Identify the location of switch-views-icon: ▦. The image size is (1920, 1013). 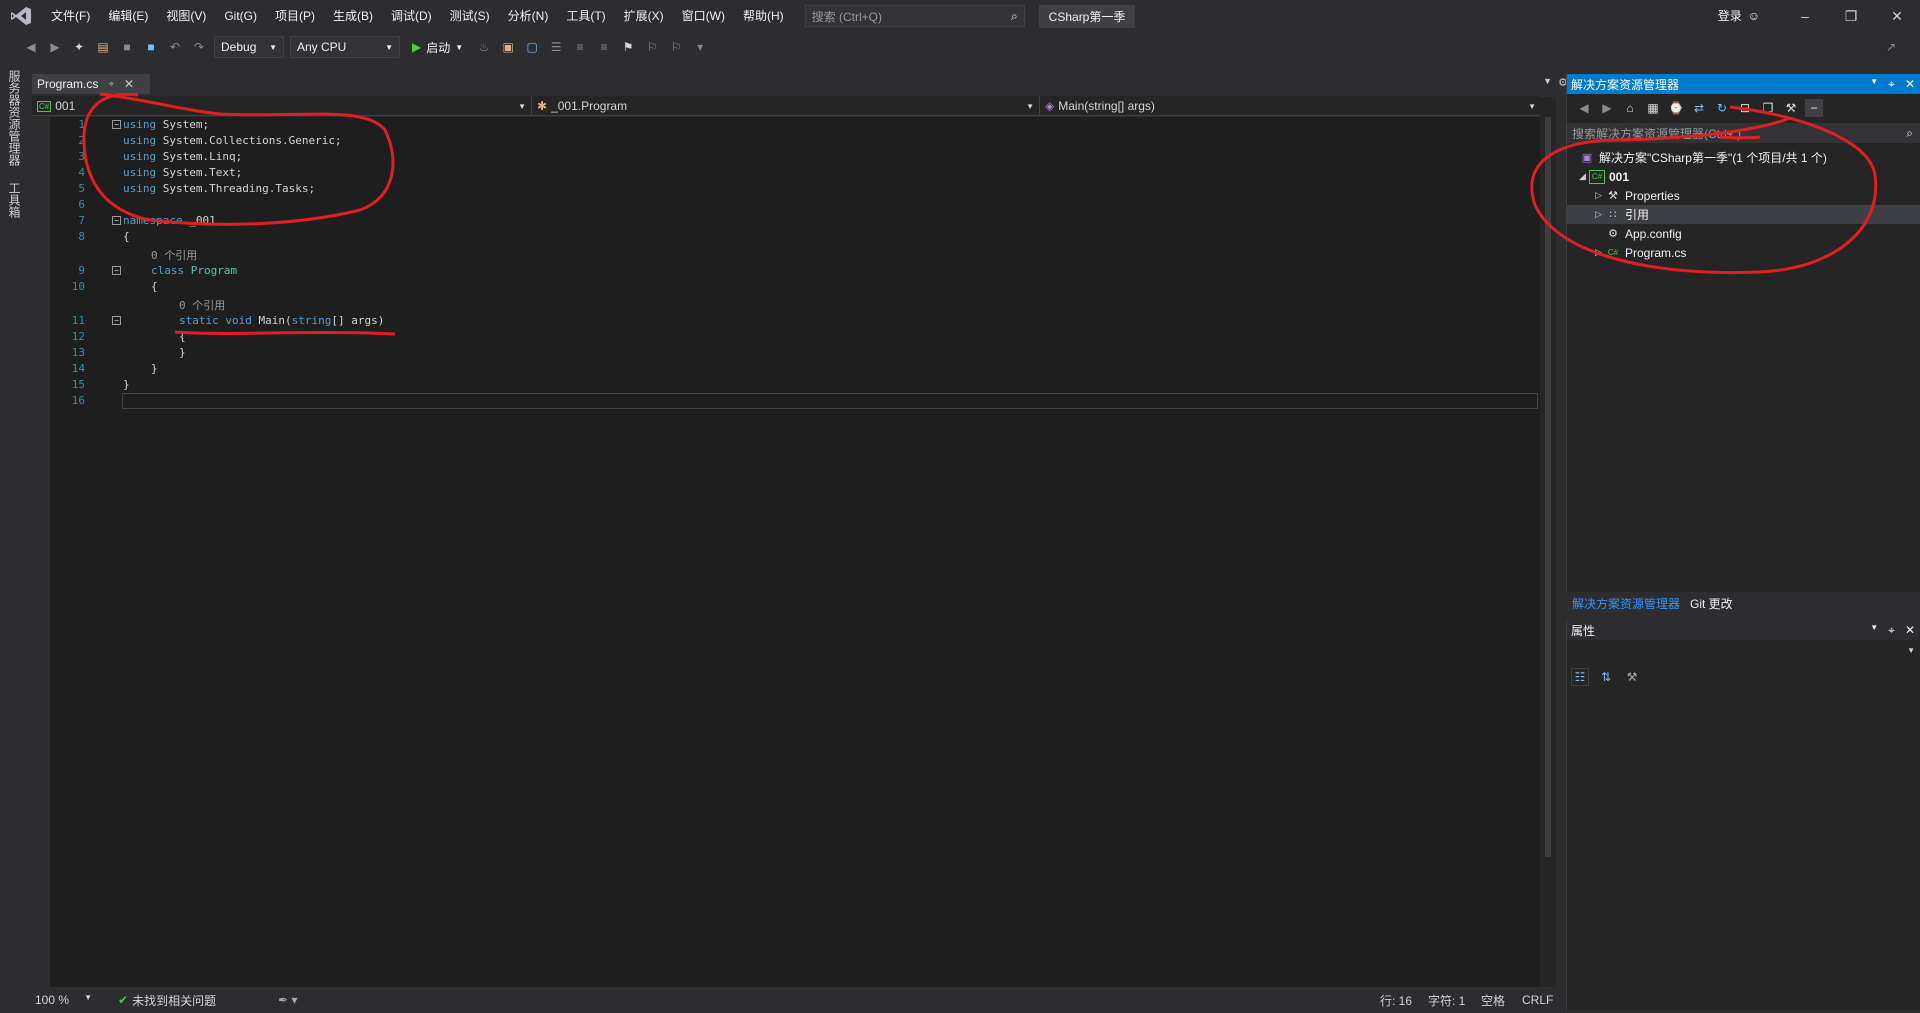
(1653, 108).